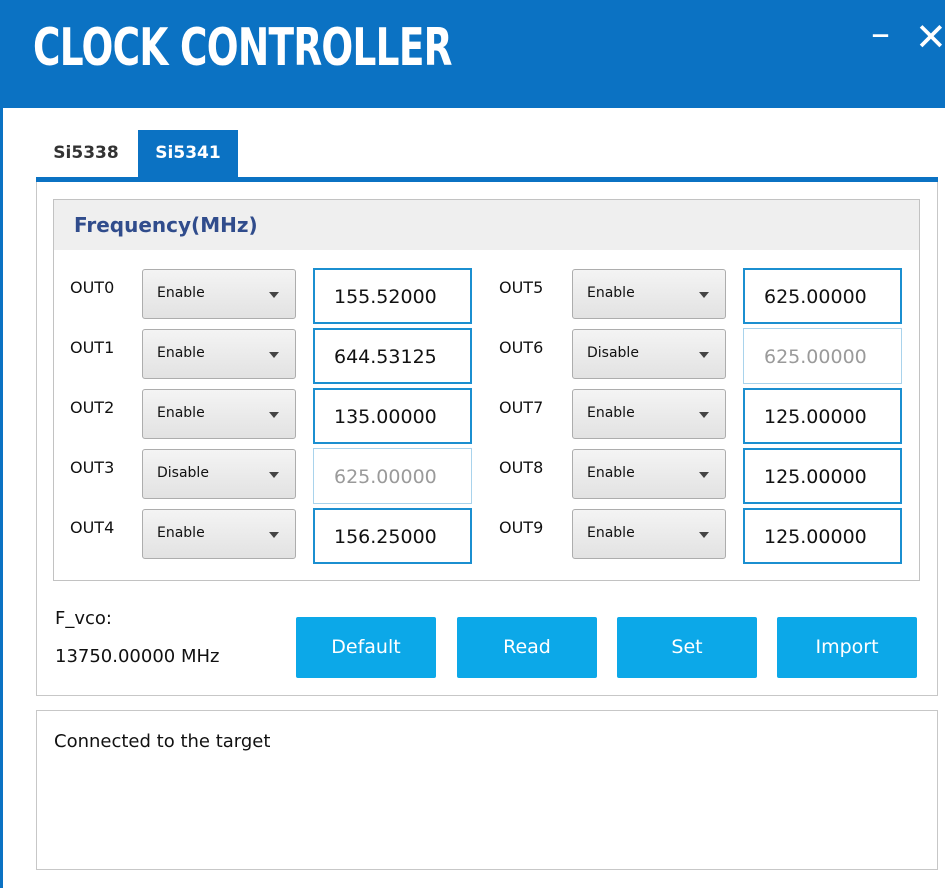 Image resolution: width=945 pixels, height=888 pixels. What do you see at coordinates (92, 347) in the screenshot?
I see `out1-label: OUT1` at bounding box center [92, 347].